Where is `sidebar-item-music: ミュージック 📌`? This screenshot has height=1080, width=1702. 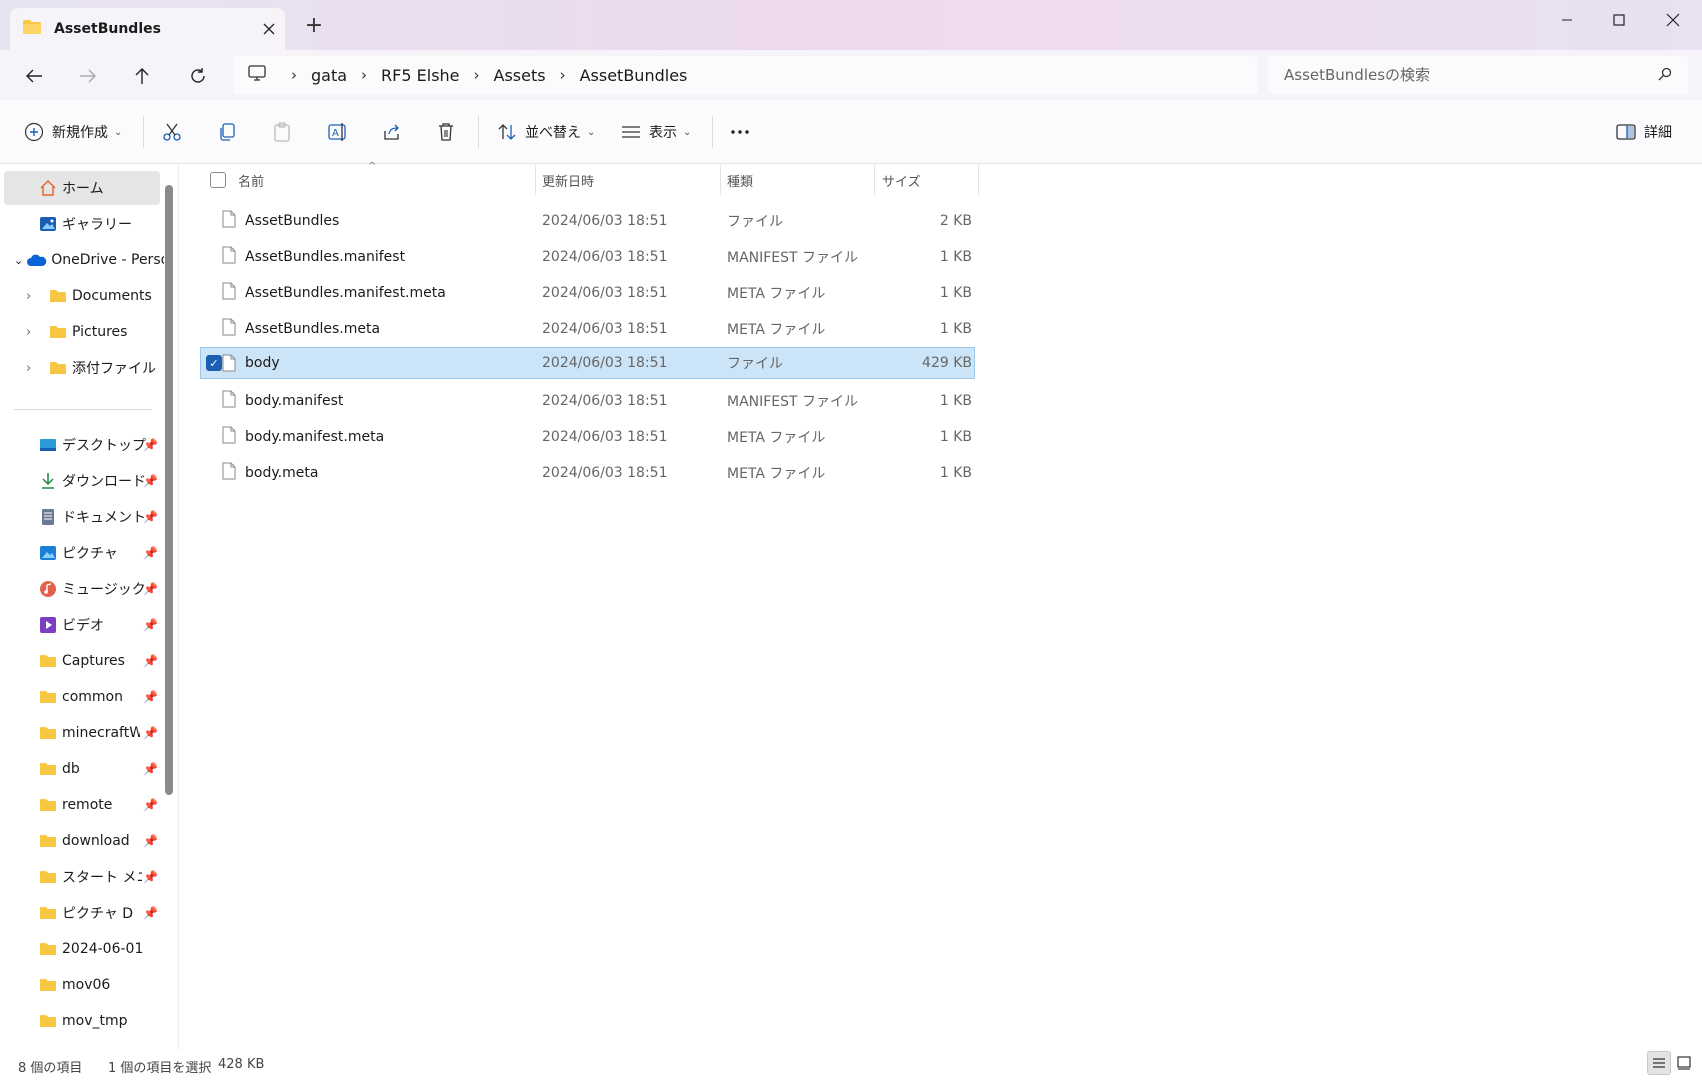
sidebar-item-music: ミュージック 📌 is located at coordinates (82, 589).